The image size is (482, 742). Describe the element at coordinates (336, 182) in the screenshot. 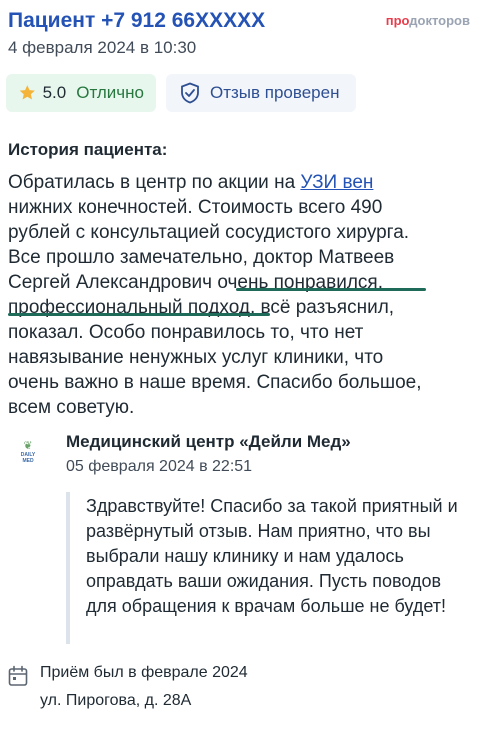

I see `service-link: УЗИ вен` at that location.